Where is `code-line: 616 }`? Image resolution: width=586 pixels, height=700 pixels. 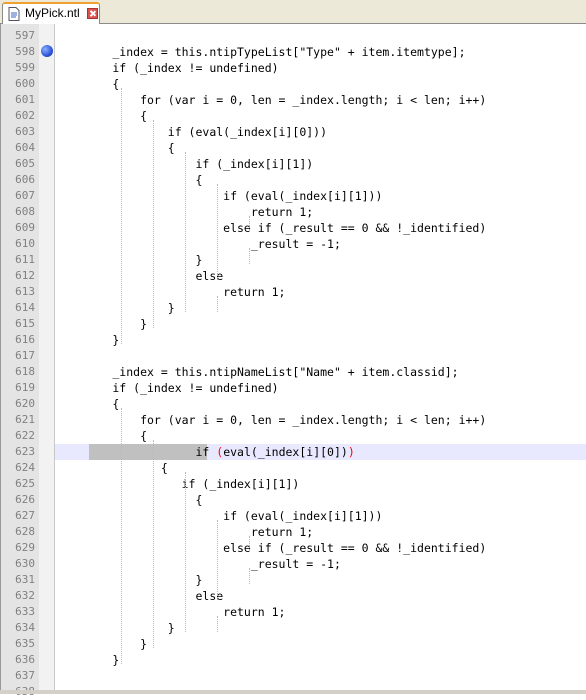 code-line: 616 } is located at coordinates (293, 340).